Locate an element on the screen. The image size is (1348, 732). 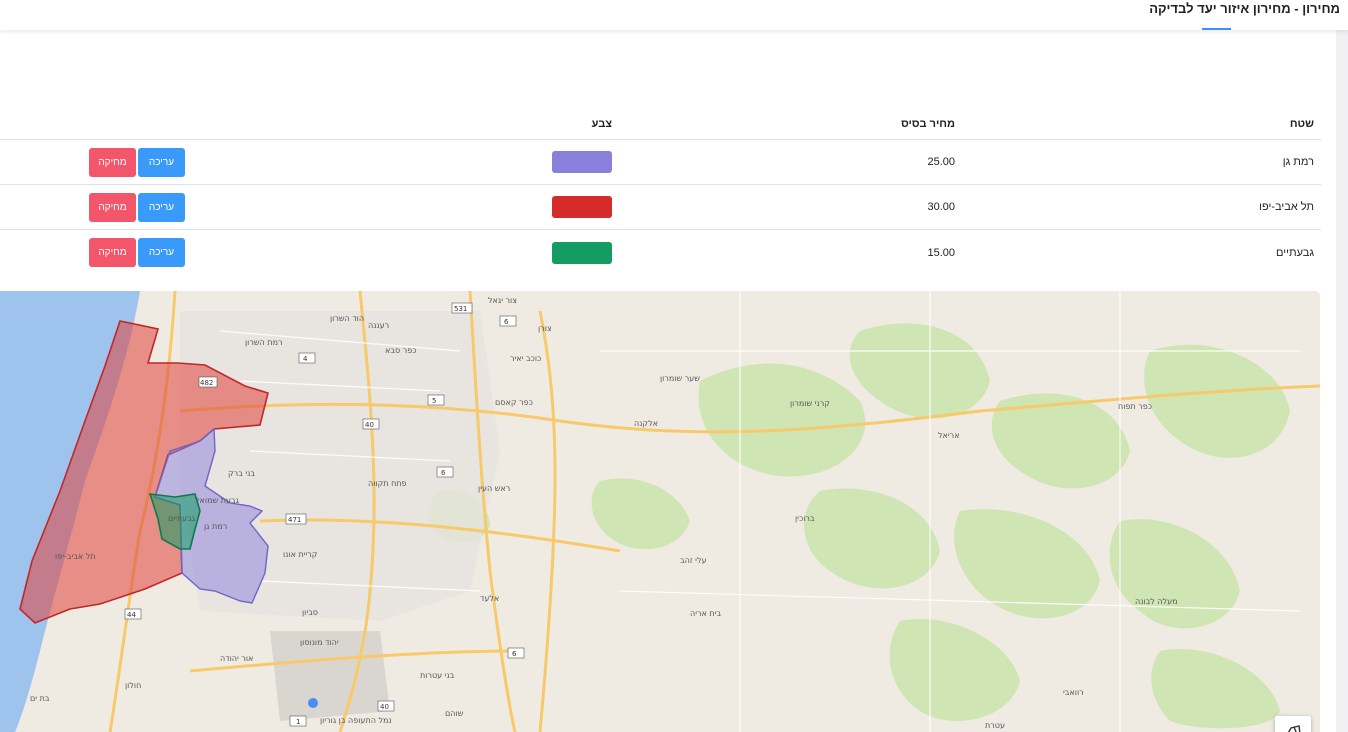
page-title: מחירון - מחירון איזור יעד לבדיקה is located at coordinates (1244, 8).